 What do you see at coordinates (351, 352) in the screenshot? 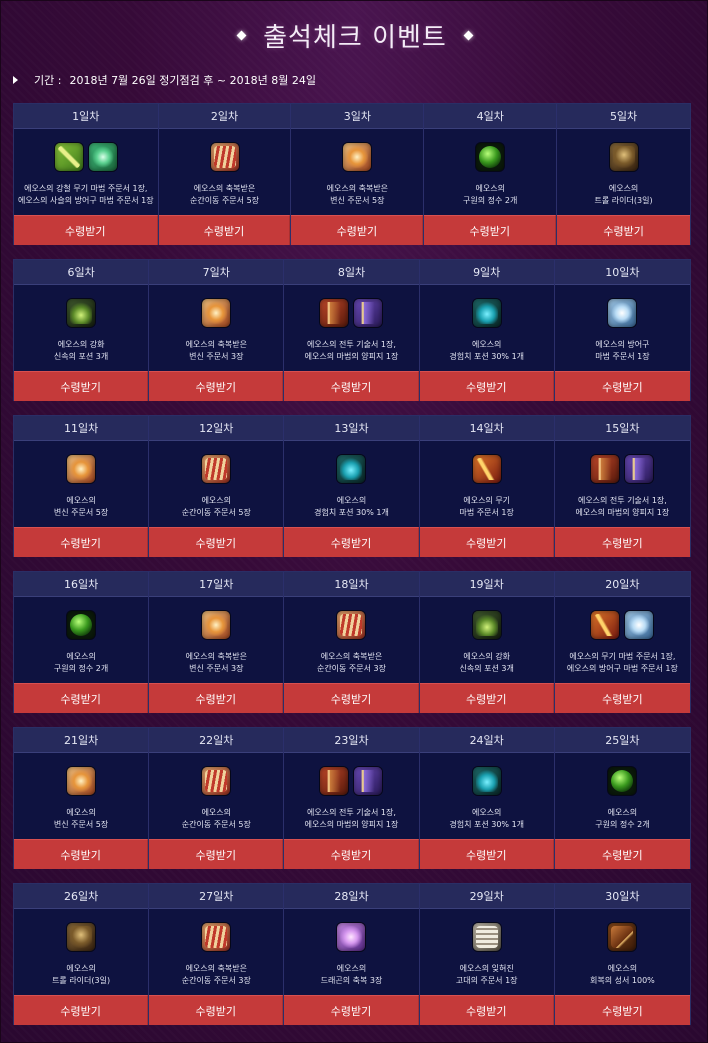
I see `reward-description: 에오스의 전투 기술서 1장, 에오스의 마법의 양피지 1장` at bounding box center [351, 352].